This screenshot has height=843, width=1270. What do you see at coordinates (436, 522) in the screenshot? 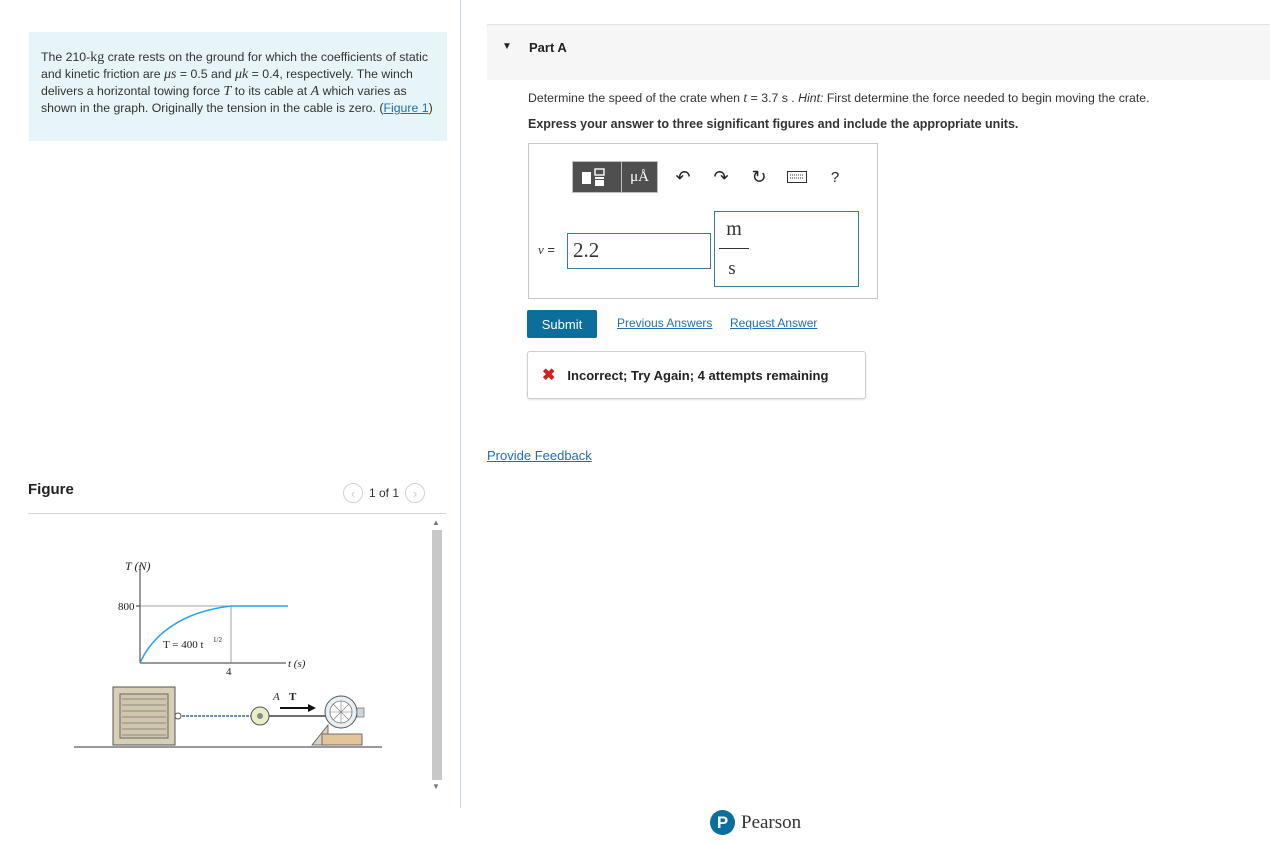
I see `scroll-up-icon: ▲` at bounding box center [436, 522].